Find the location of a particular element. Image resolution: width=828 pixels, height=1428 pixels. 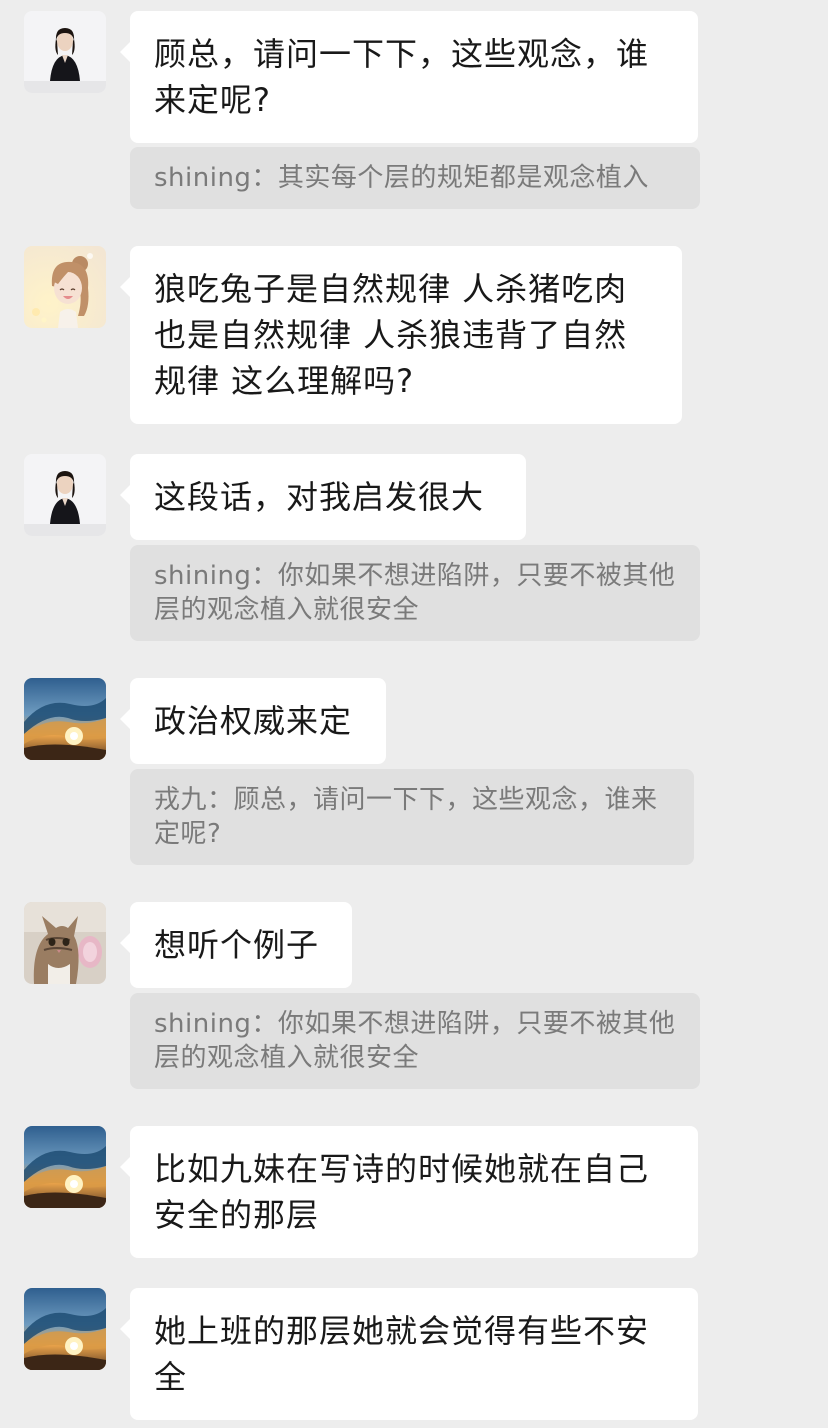

message-bubble: 狼吃兔子是自然规律 人杀猪吃肉 也是自然规律 人杀狼违背了自然规律 这么理解吗? is located at coordinates (401, 335).